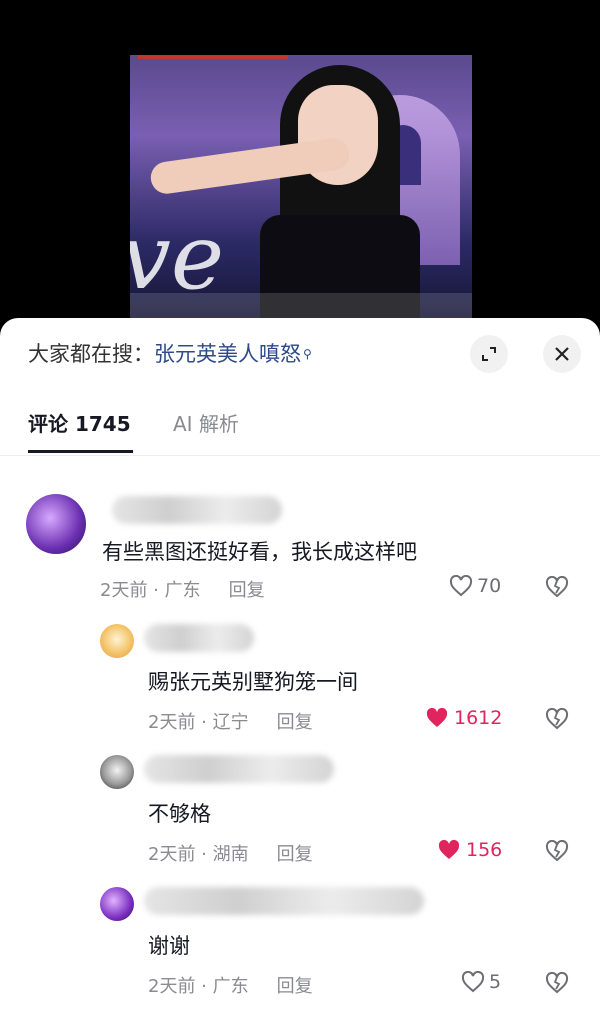  I want to click on search-icon: ⚲, so click(307, 354).